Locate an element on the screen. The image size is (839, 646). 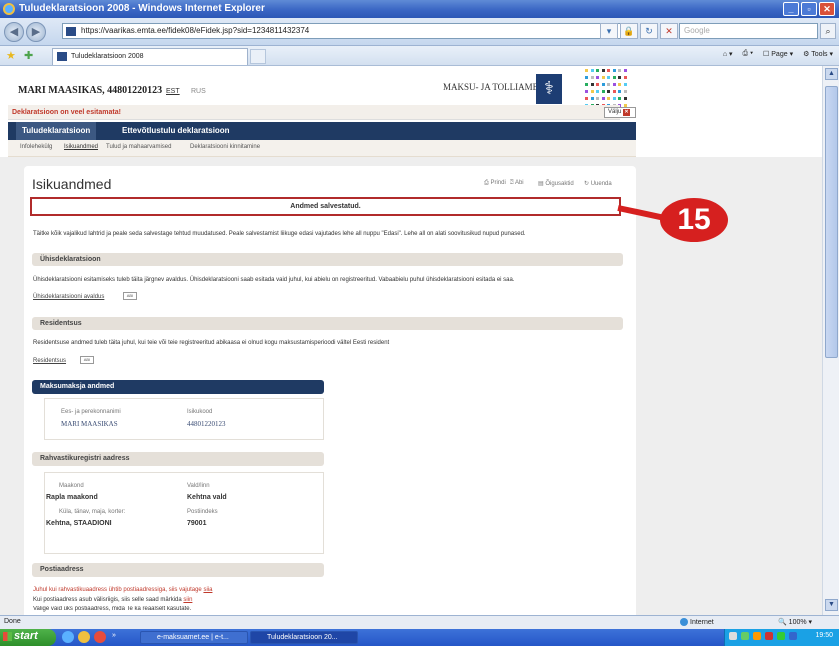
search-icon: ⌕ is located at coordinates (828, 31).